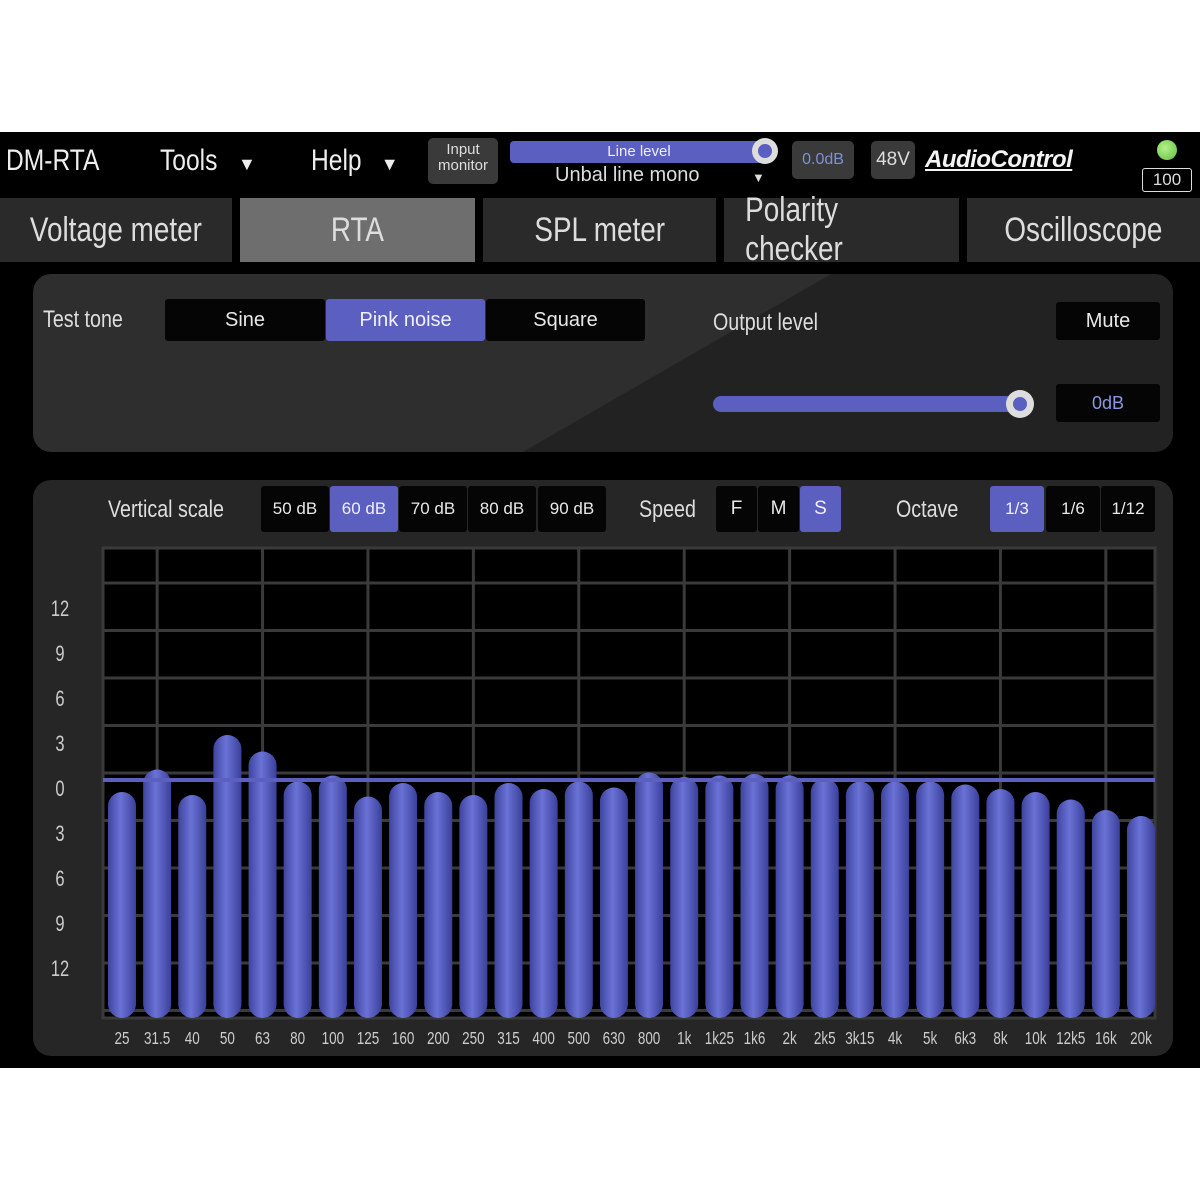 The image size is (1200, 1200). Describe the element at coordinates (227, 1038) in the screenshot. I see `x-tick-label: 50` at that location.